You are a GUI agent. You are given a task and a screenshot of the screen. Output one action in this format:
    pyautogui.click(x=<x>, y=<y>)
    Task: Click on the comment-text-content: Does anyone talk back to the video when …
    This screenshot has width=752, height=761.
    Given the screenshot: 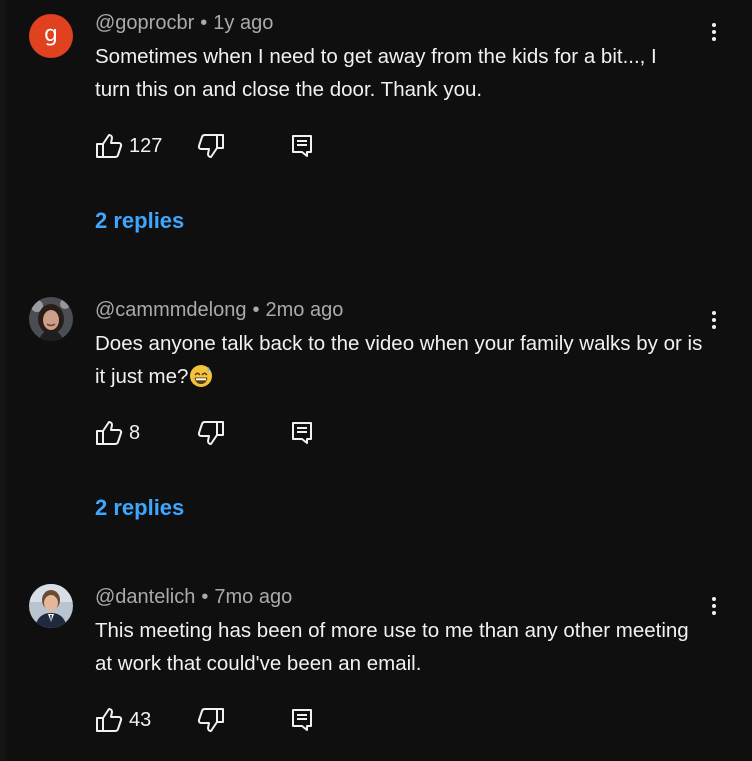 What is the action you would take?
    pyautogui.click(x=399, y=360)
    